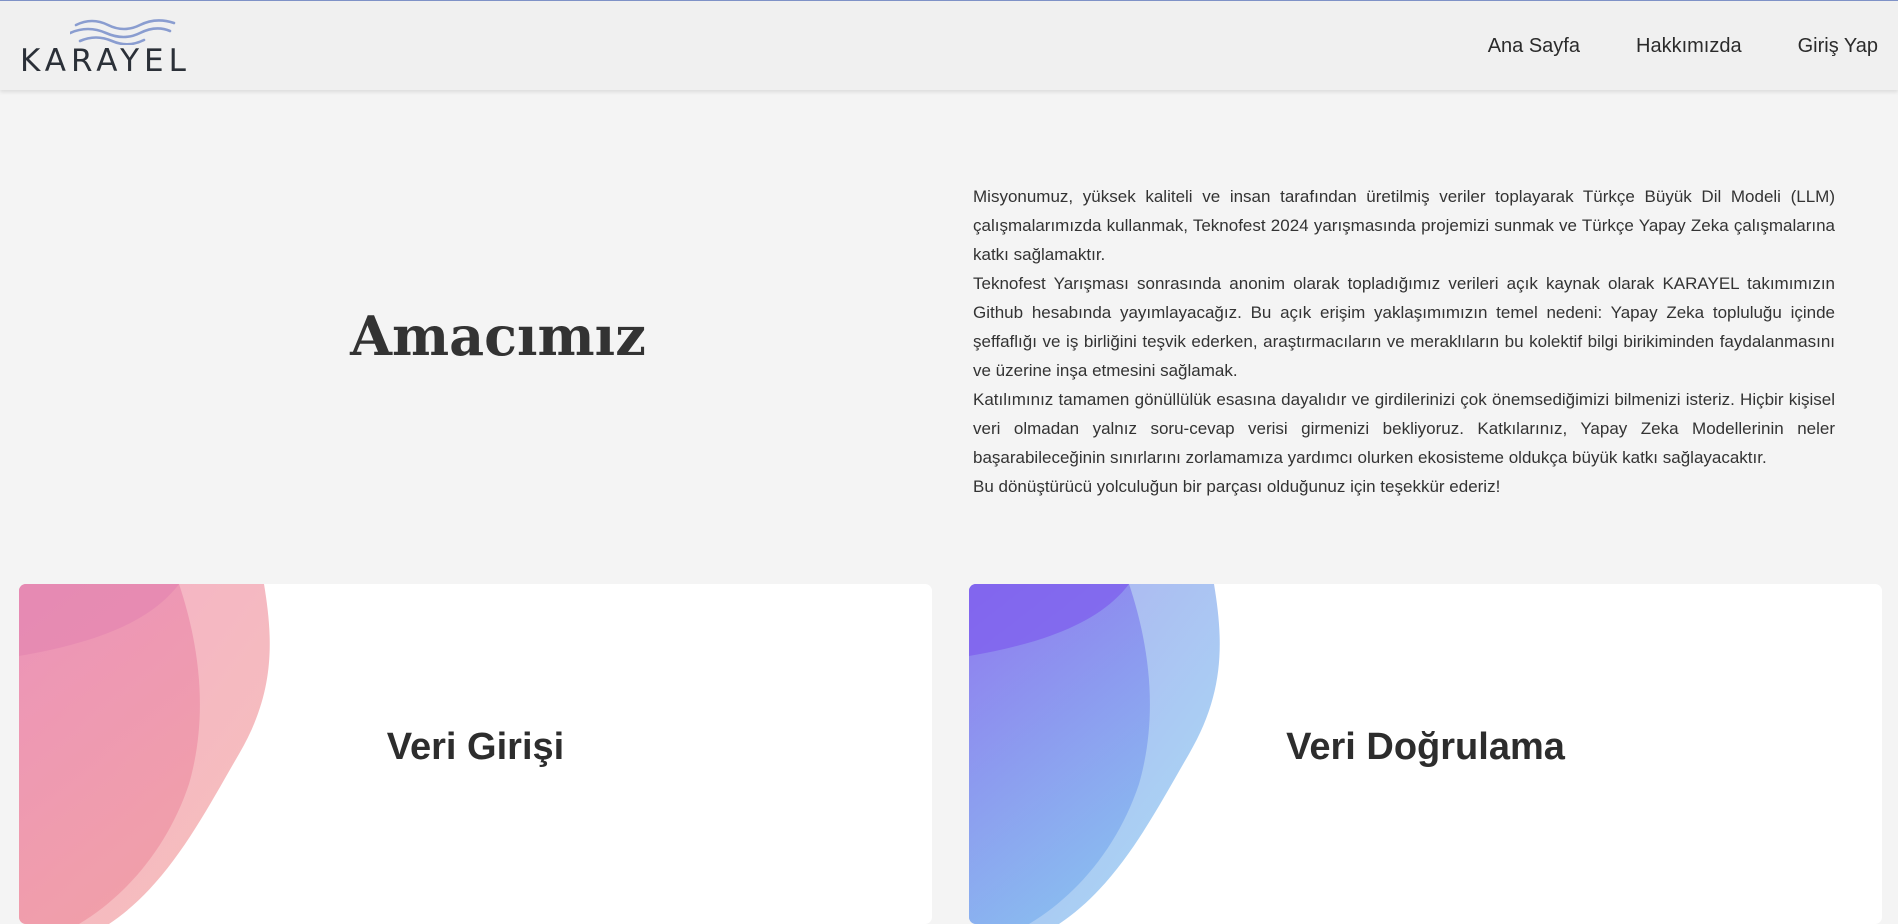 The width and height of the screenshot is (1898, 924). What do you see at coordinates (1689, 46) in the screenshot?
I see `nav-link-about: Hakkımızda` at bounding box center [1689, 46].